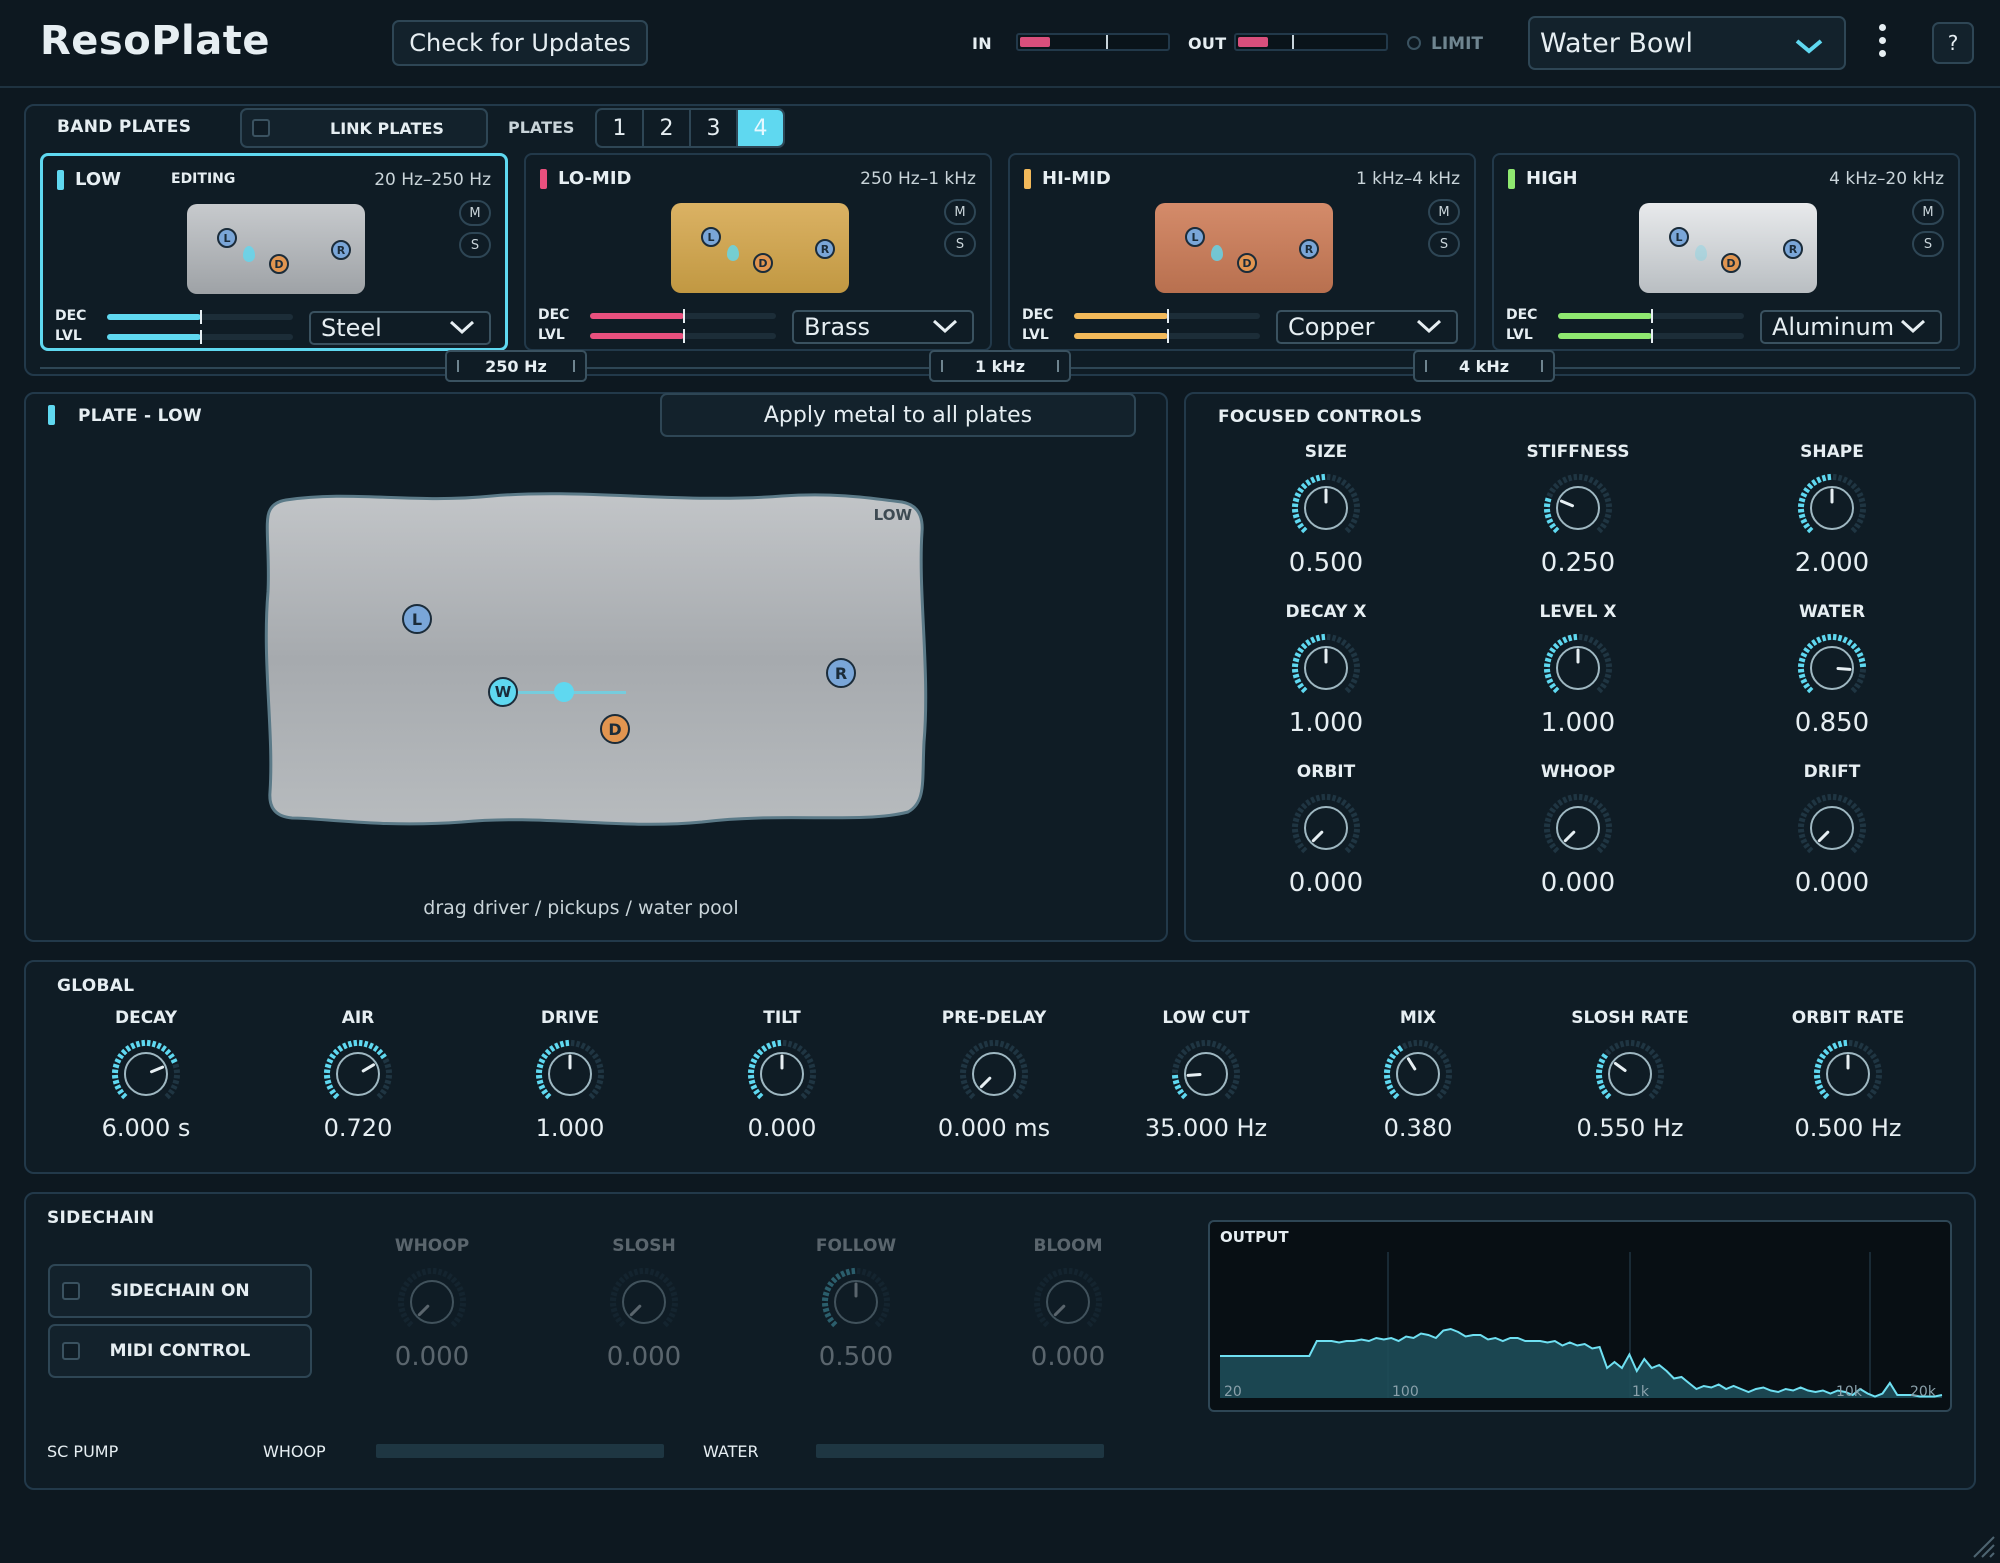 The width and height of the screenshot is (2000, 1563). I want to click on sidechain-follow-knob, so click(856, 1302).